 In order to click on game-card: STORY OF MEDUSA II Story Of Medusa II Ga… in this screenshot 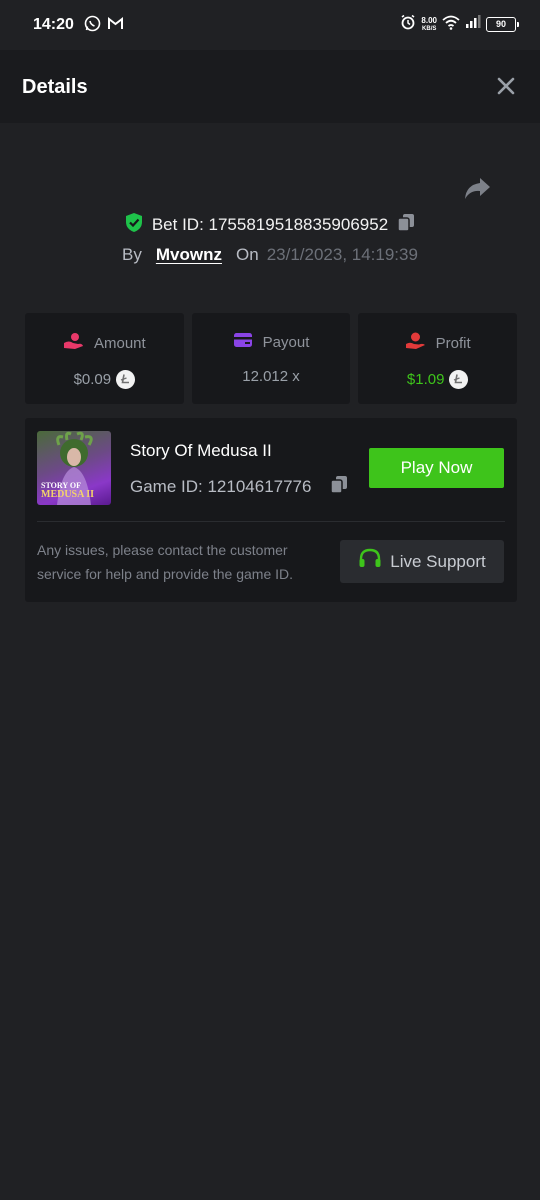, I will do `click(271, 510)`.